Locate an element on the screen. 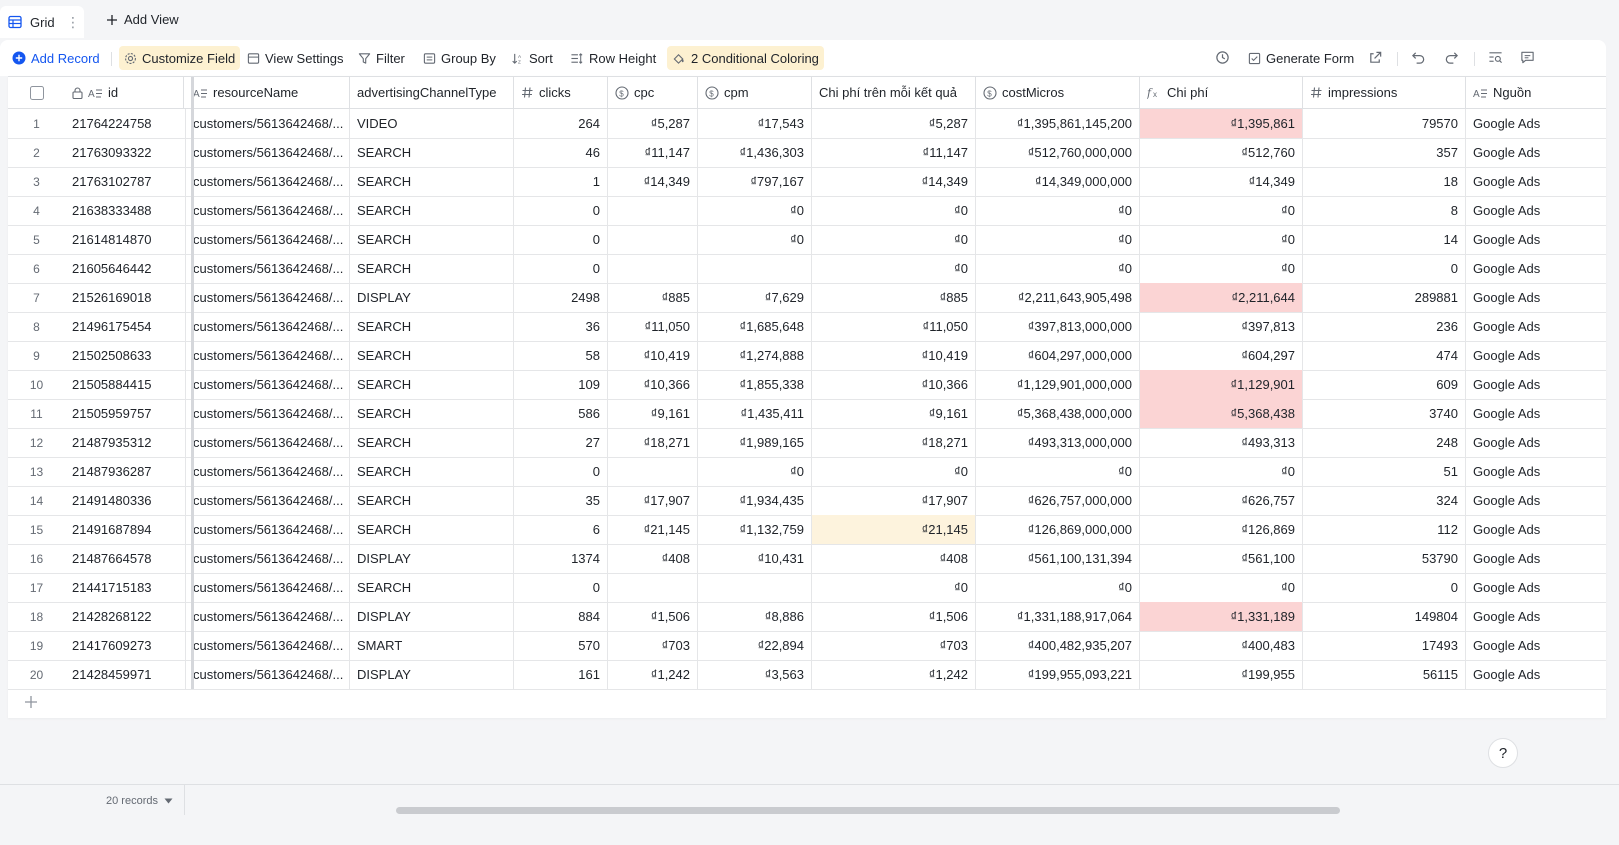 Image resolution: width=1619 pixels, height=845 pixels. cell-cpc: ₫10,419 is located at coordinates (653, 355).